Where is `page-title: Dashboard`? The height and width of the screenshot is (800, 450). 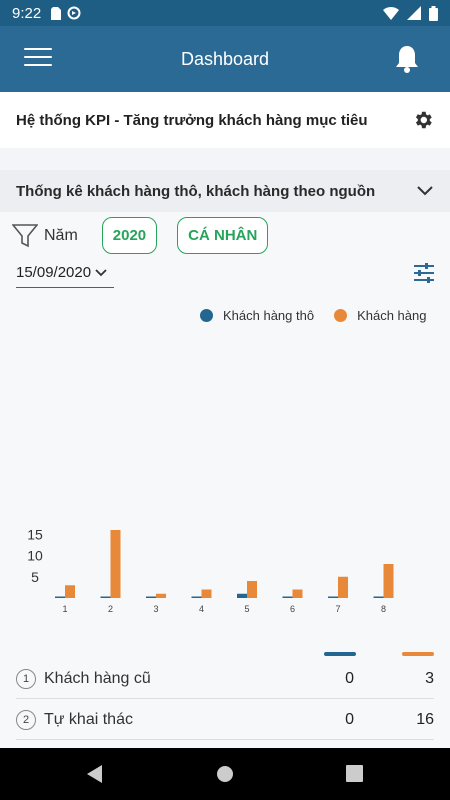 page-title: Dashboard is located at coordinates (225, 58).